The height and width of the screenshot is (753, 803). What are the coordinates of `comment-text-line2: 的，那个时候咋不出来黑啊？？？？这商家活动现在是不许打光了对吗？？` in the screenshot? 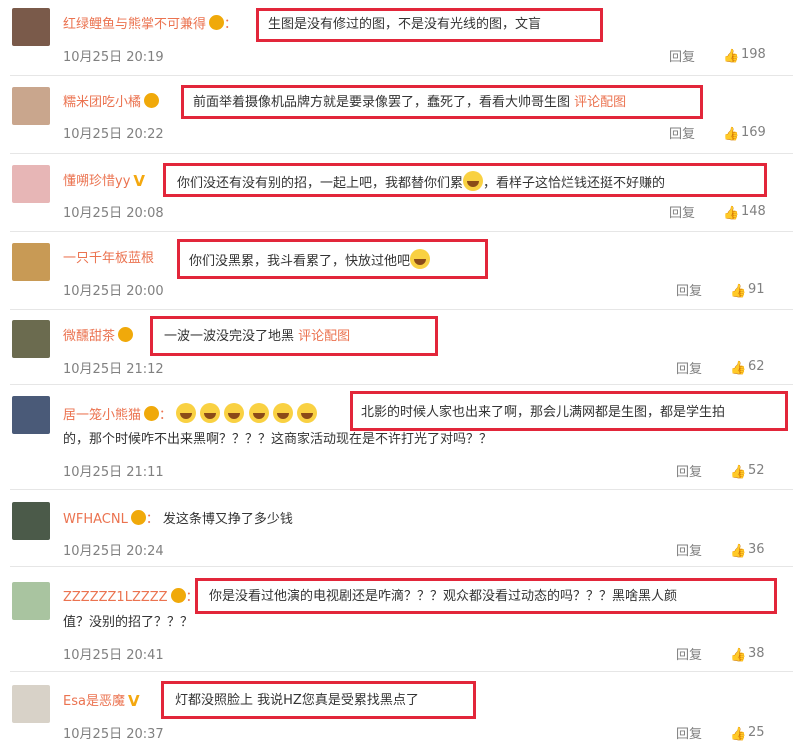 It's located at (278, 439).